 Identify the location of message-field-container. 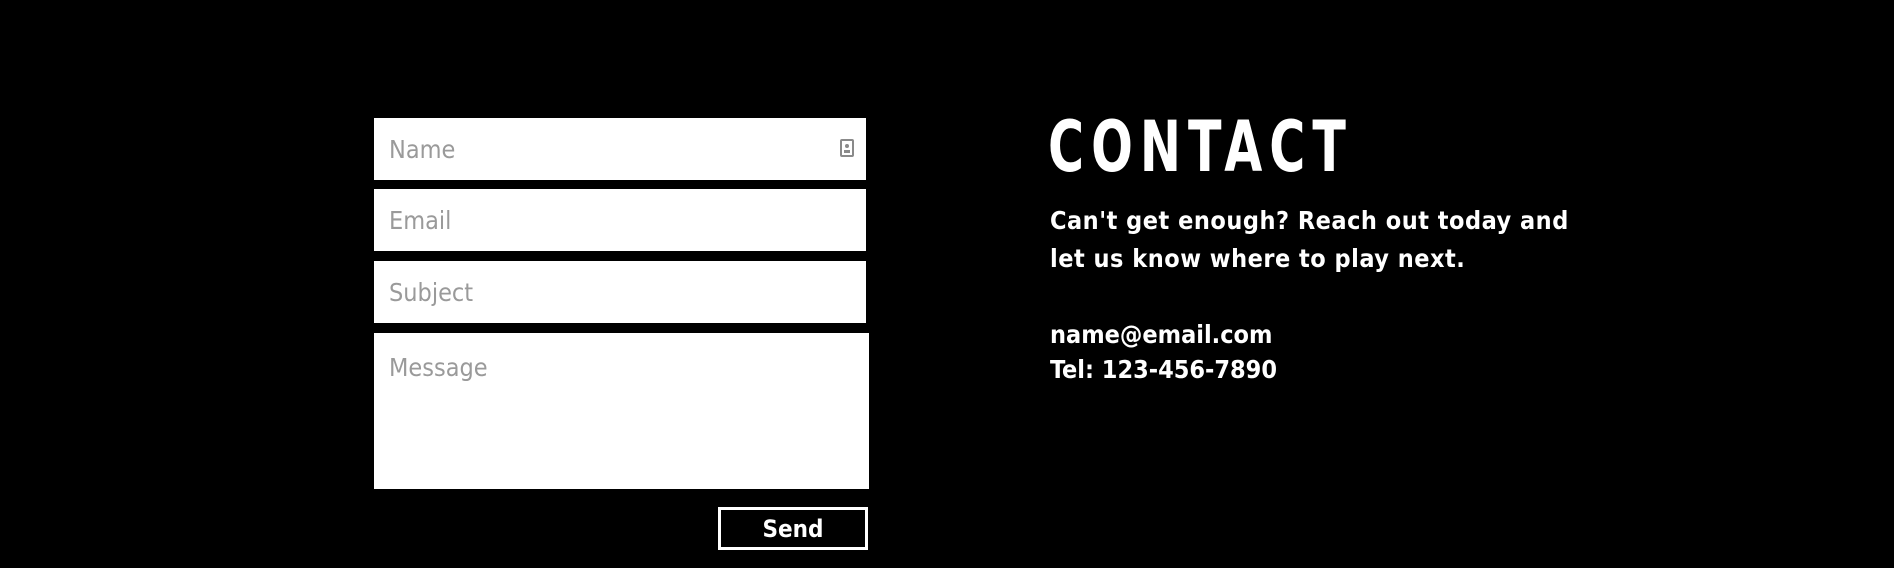
(621, 411).